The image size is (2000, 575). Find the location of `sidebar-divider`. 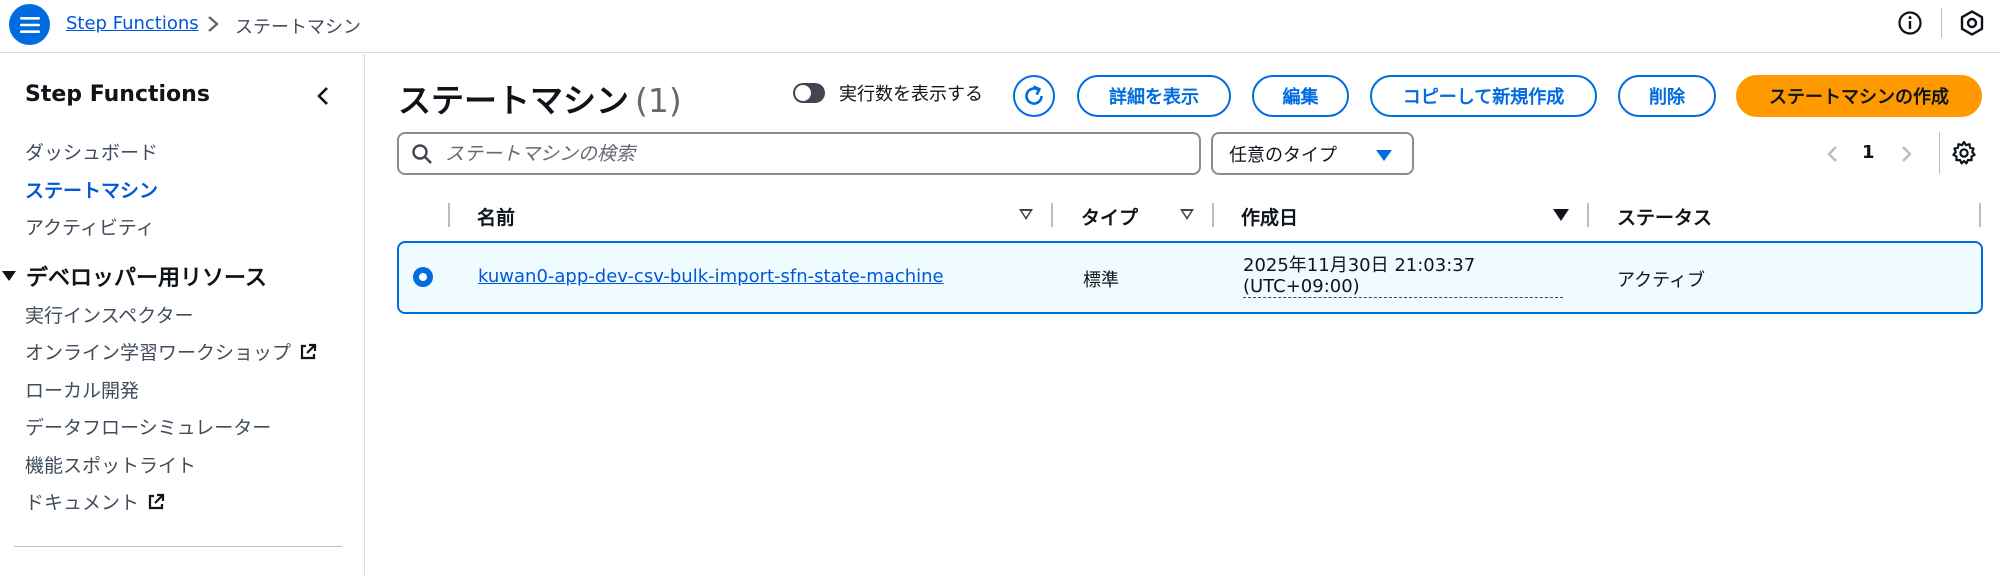

sidebar-divider is located at coordinates (178, 546).